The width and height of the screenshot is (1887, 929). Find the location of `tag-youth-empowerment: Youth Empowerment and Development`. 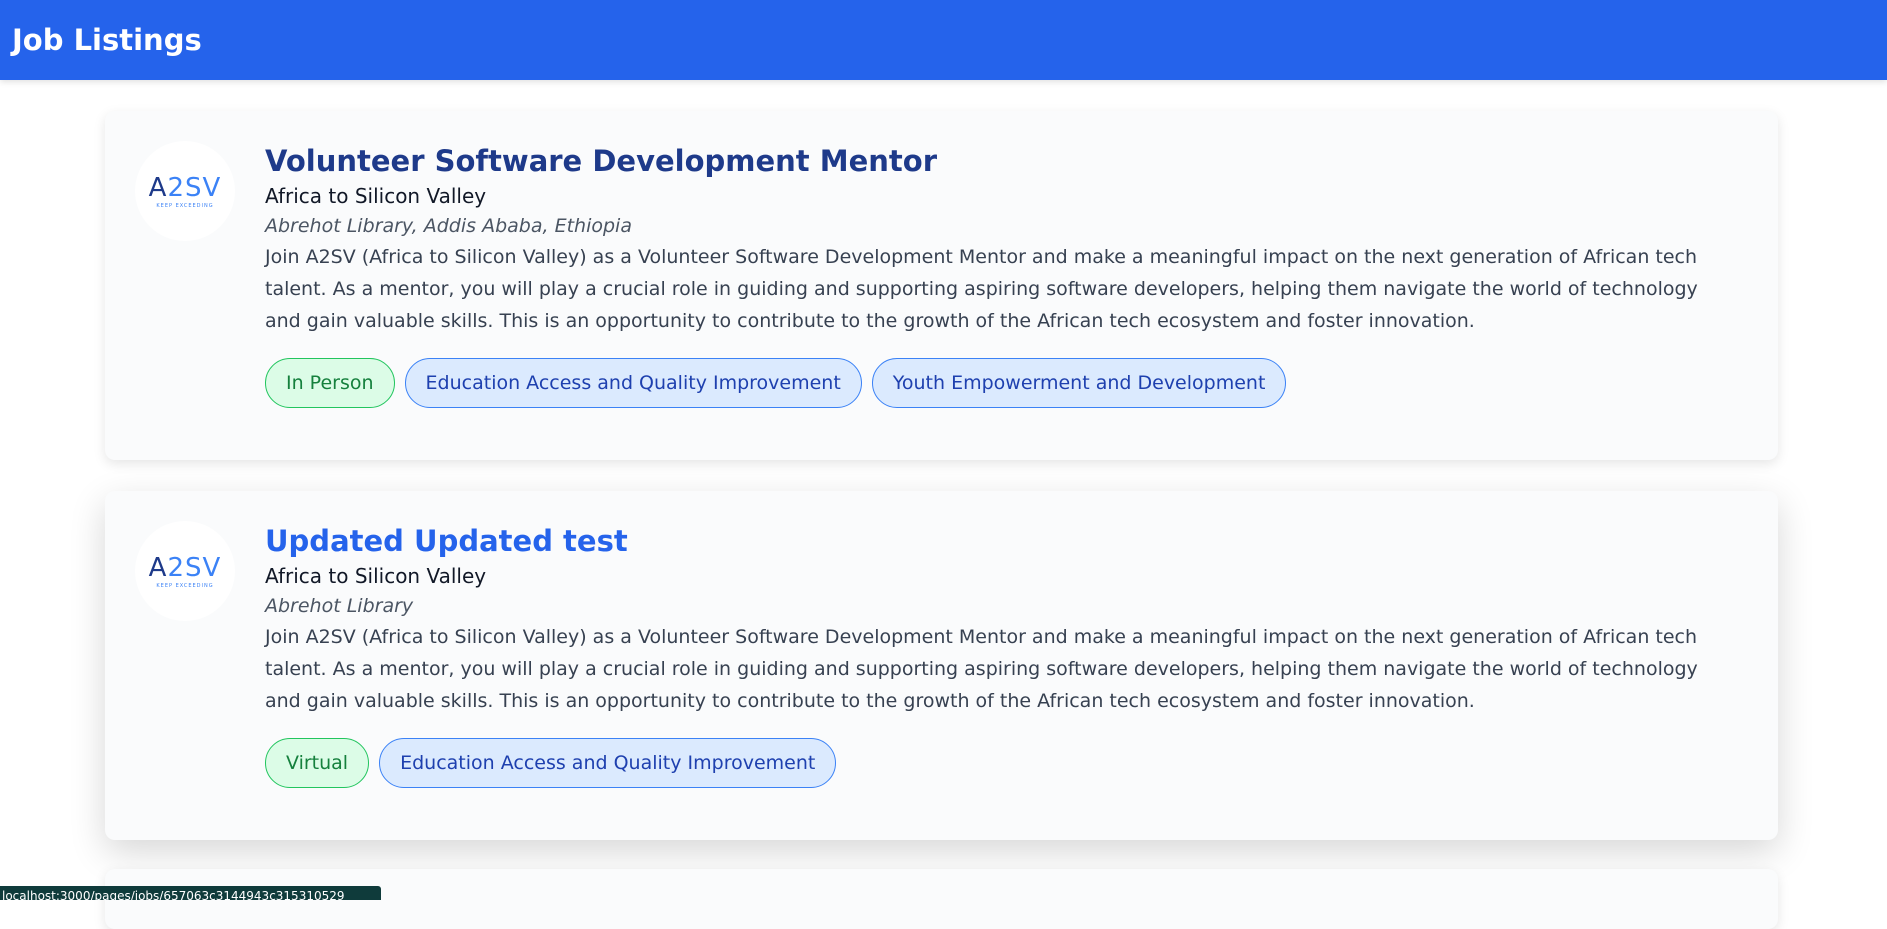

tag-youth-empowerment: Youth Empowerment and Development is located at coordinates (1079, 383).